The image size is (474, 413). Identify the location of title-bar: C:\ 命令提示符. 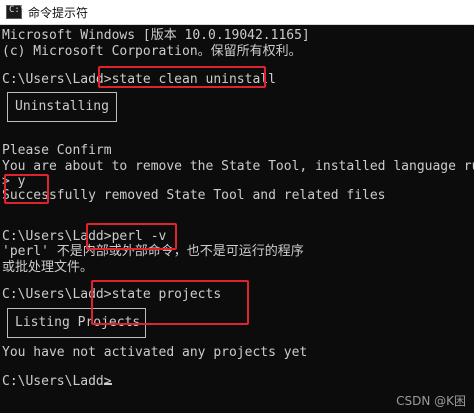
(237, 12).